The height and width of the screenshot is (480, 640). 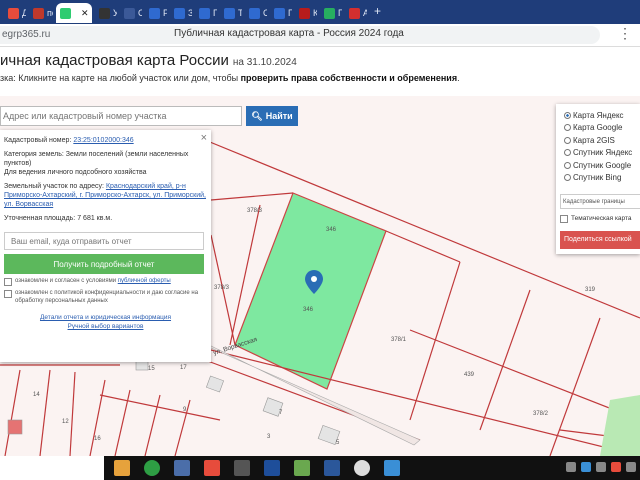 What do you see at coordinates (144, 281) in the screenshot?
I see `offer-link: публичной оферты` at bounding box center [144, 281].